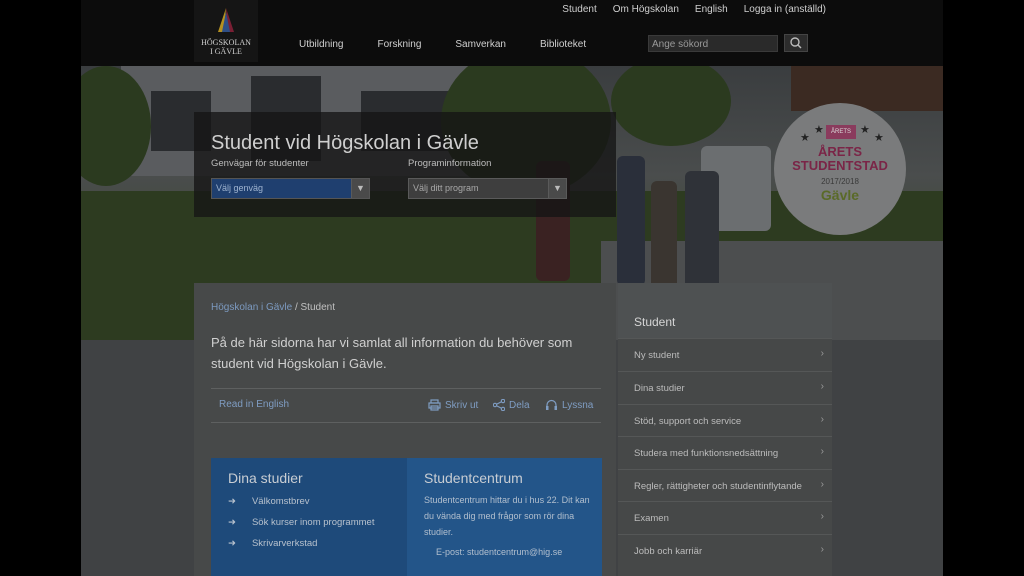  What do you see at coordinates (434, 405) in the screenshot?
I see `printer-icon` at bounding box center [434, 405].